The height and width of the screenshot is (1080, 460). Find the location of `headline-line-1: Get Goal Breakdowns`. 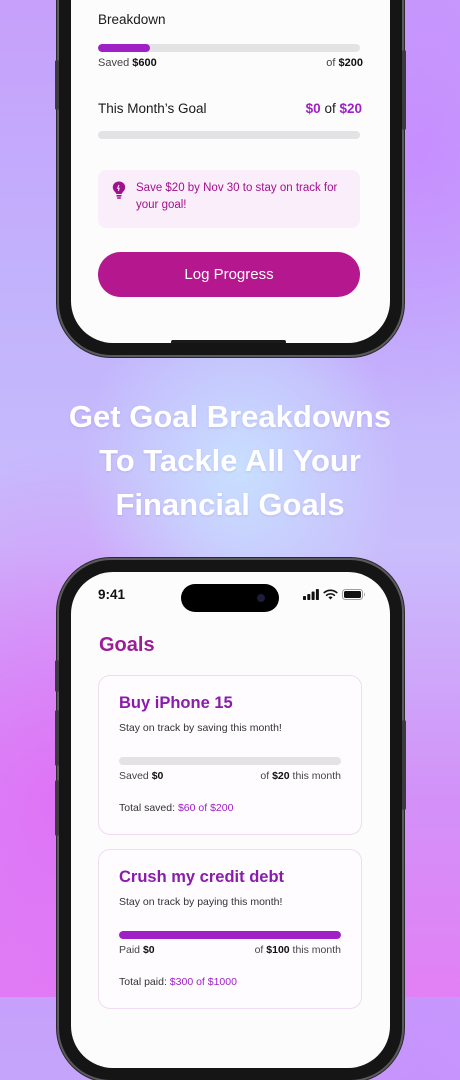

headline-line-1: Get Goal Breakdowns is located at coordinates (230, 416).